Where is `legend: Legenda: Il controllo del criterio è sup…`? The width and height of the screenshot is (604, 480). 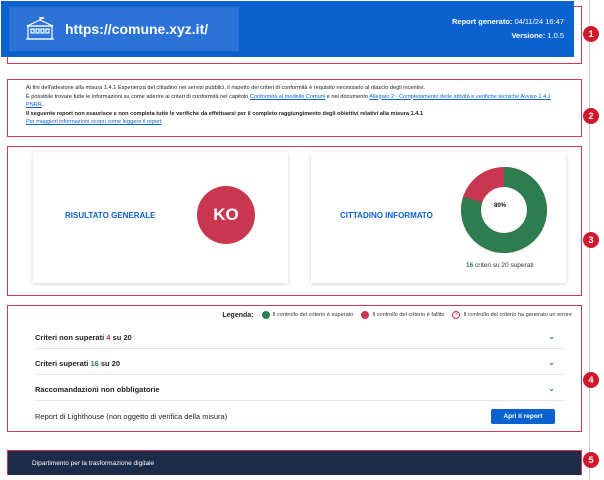
legend: Legenda: Il controllo del criterio è sup… is located at coordinates (397, 315).